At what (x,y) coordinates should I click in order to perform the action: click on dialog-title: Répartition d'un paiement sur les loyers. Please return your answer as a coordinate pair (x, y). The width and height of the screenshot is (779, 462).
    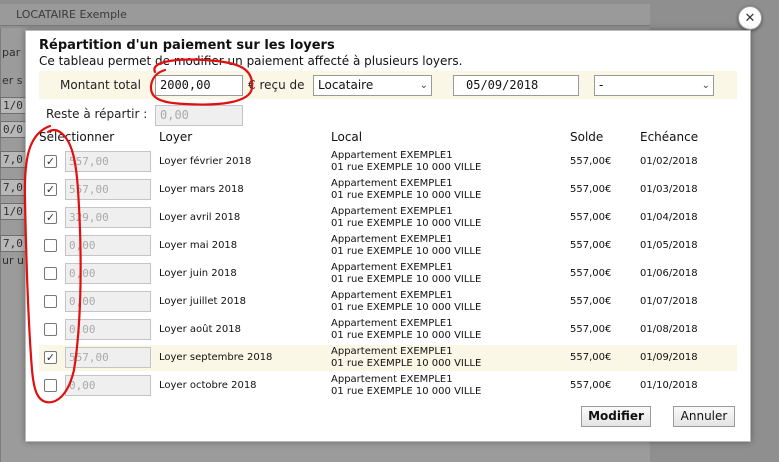
    Looking at the image, I should click on (187, 45).